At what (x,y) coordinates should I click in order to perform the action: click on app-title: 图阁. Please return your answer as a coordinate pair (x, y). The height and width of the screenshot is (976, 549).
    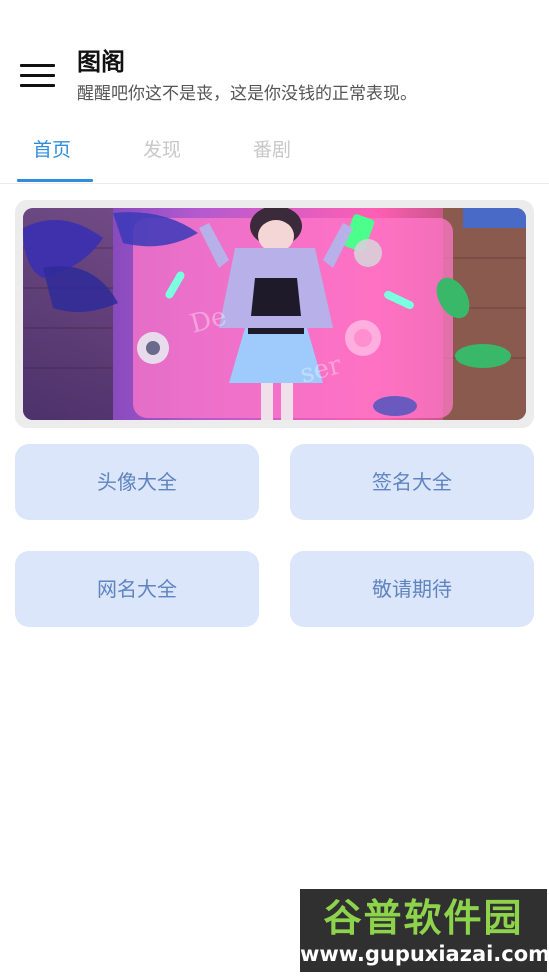
    Looking at the image, I should click on (101, 62).